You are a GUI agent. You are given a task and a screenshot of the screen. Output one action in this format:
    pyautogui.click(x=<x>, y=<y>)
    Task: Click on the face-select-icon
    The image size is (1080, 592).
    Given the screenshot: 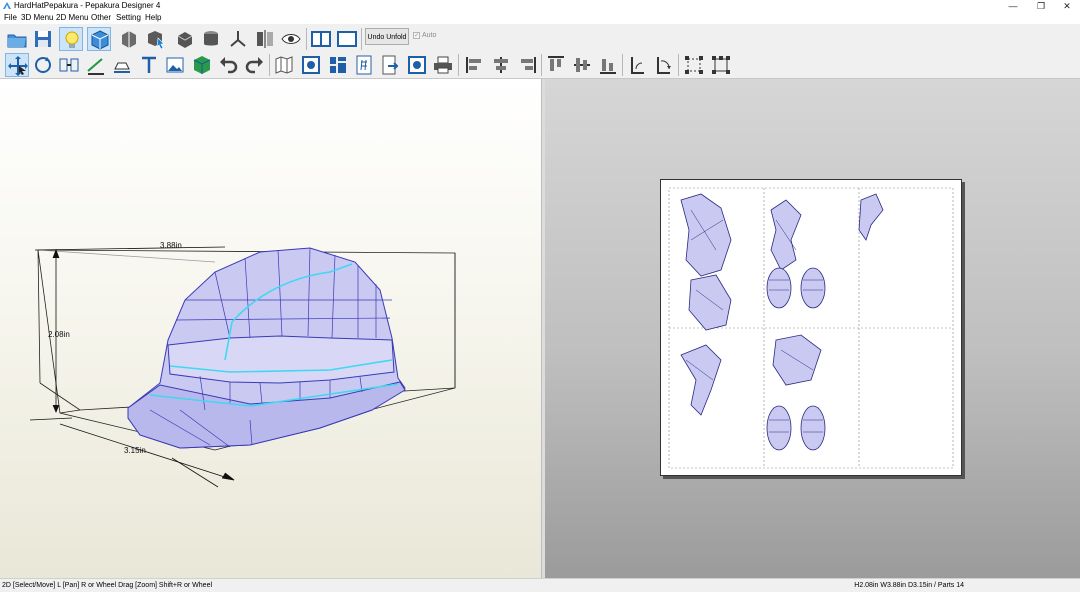 What is the action you would take?
    pyautogui.click(x=311, y=65)
    